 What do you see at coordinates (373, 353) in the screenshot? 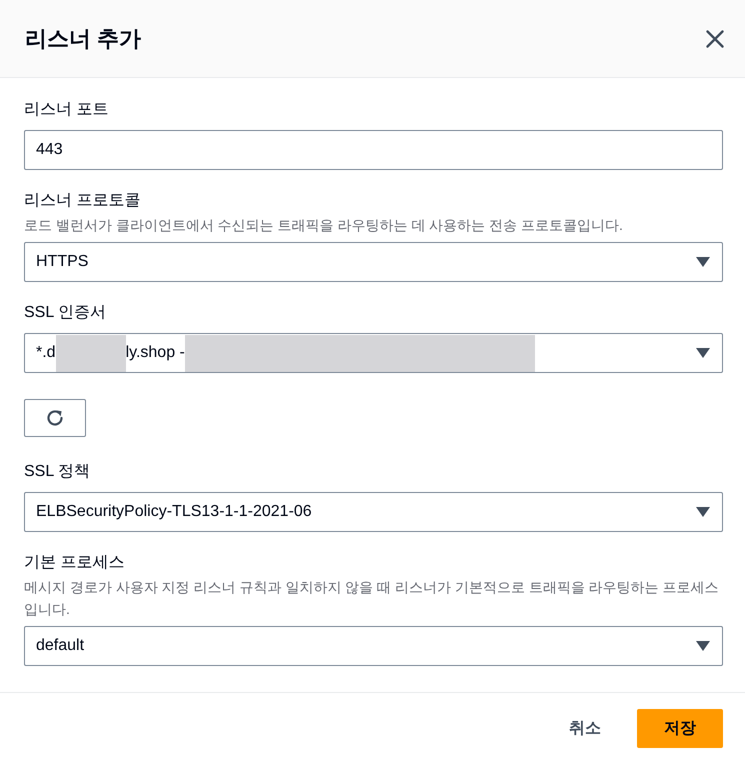
I see `select-field: *.d ly.shop -` at bounding box center [373, 353].